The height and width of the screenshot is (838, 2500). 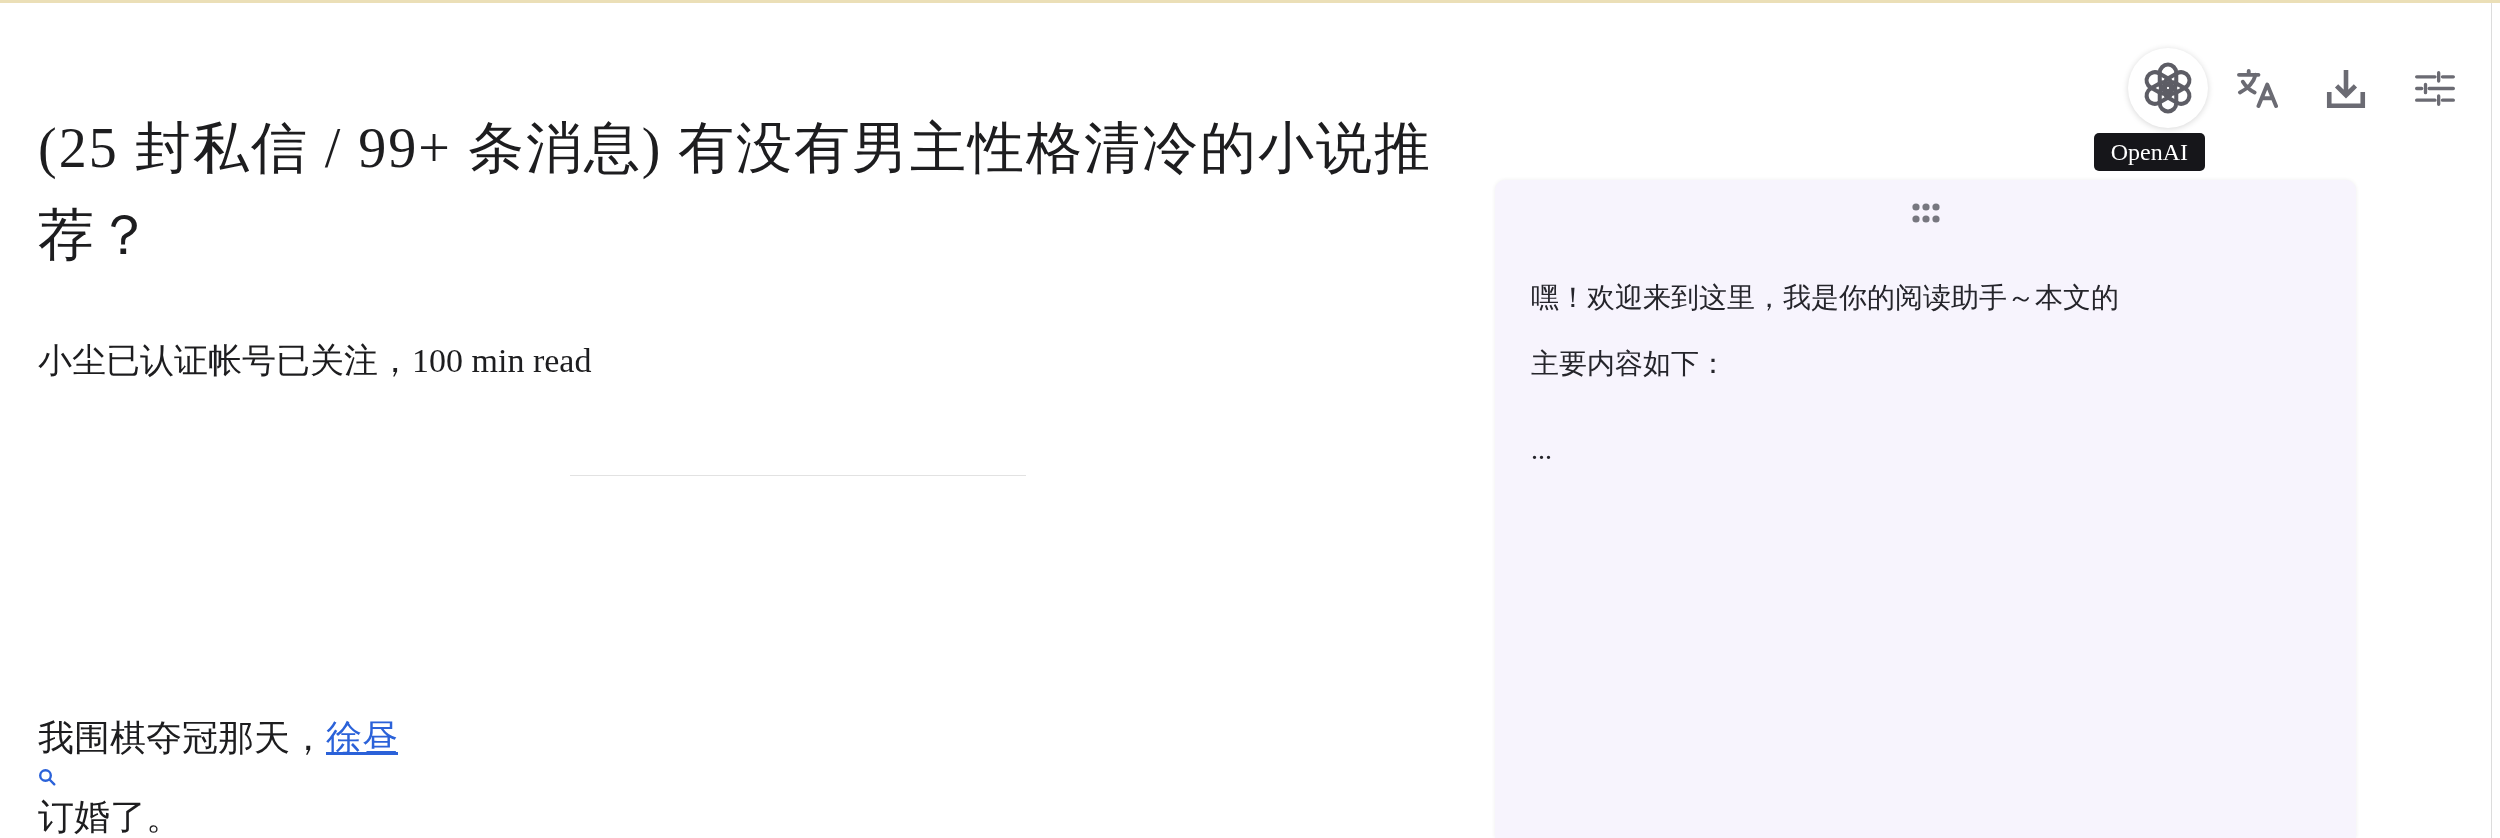 What do you see at coordinates (2435, 88) in the screenshot?
I see `sliders-icon` at bounding box center [2435, 88].